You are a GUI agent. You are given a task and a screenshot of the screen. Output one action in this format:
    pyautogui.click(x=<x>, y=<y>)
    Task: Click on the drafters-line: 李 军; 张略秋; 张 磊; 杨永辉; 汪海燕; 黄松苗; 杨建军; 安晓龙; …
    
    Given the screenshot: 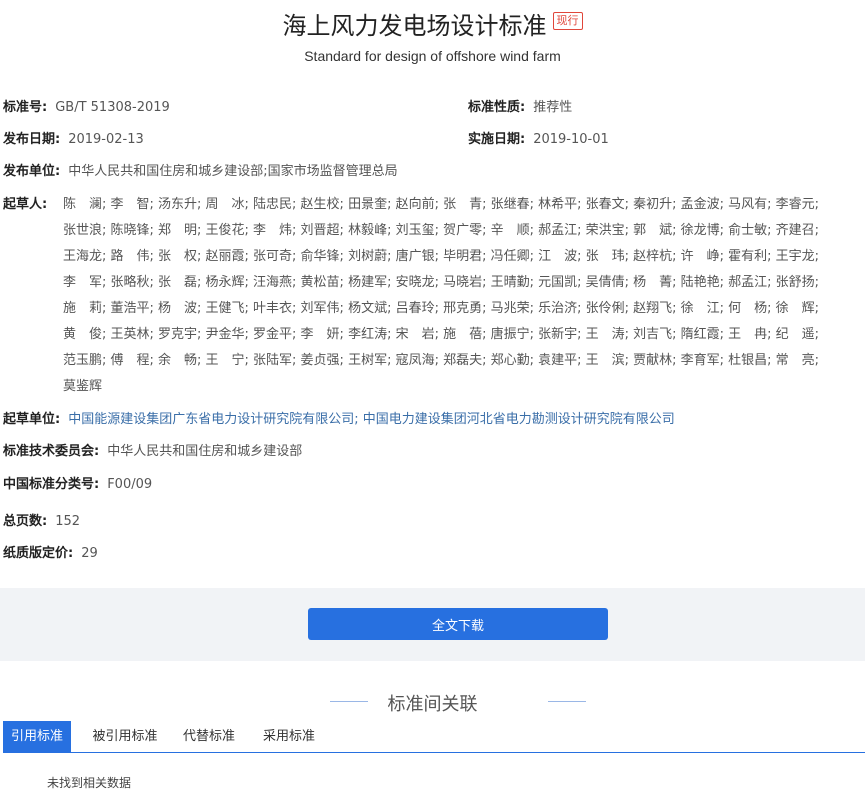 What is the action you would take?
    pyautogui.click(x=441, y=282)
    